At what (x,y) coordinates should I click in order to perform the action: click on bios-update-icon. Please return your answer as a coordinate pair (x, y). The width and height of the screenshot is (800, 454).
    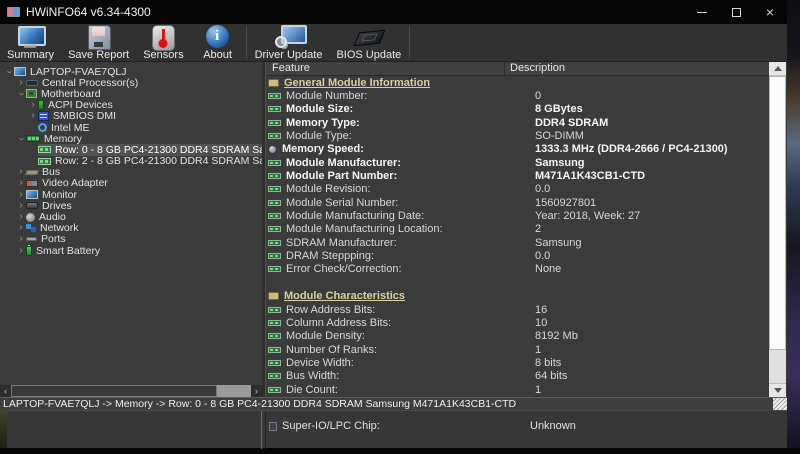
    Looking at the image, I should click on (369, 37).